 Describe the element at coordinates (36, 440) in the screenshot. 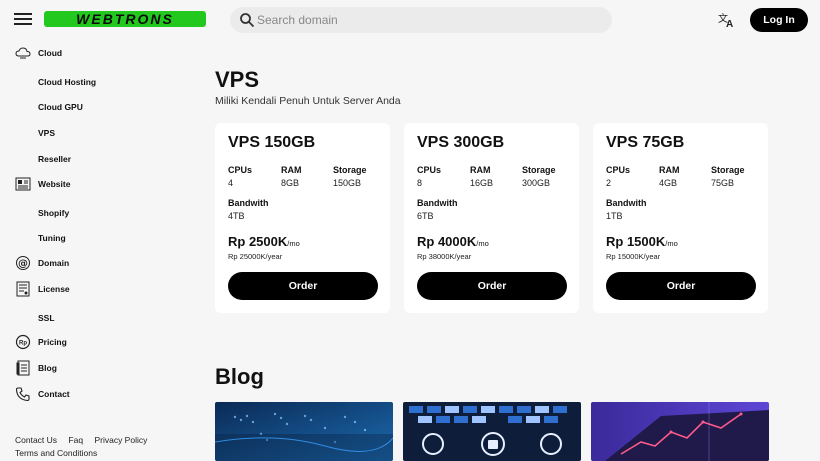

I see `contact-us-link: Contact Us` at that location.